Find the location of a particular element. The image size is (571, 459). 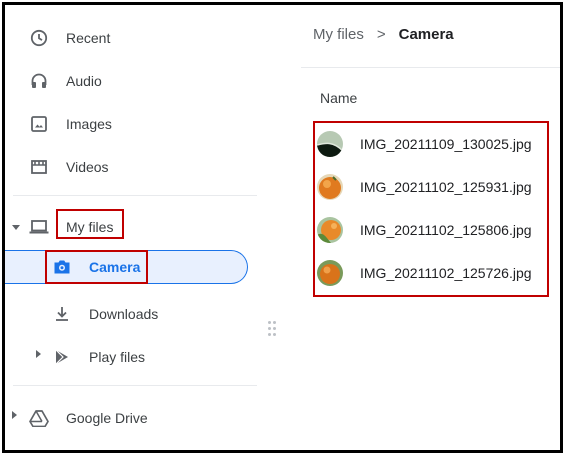

film-icon is located at coordinates (39, 167).